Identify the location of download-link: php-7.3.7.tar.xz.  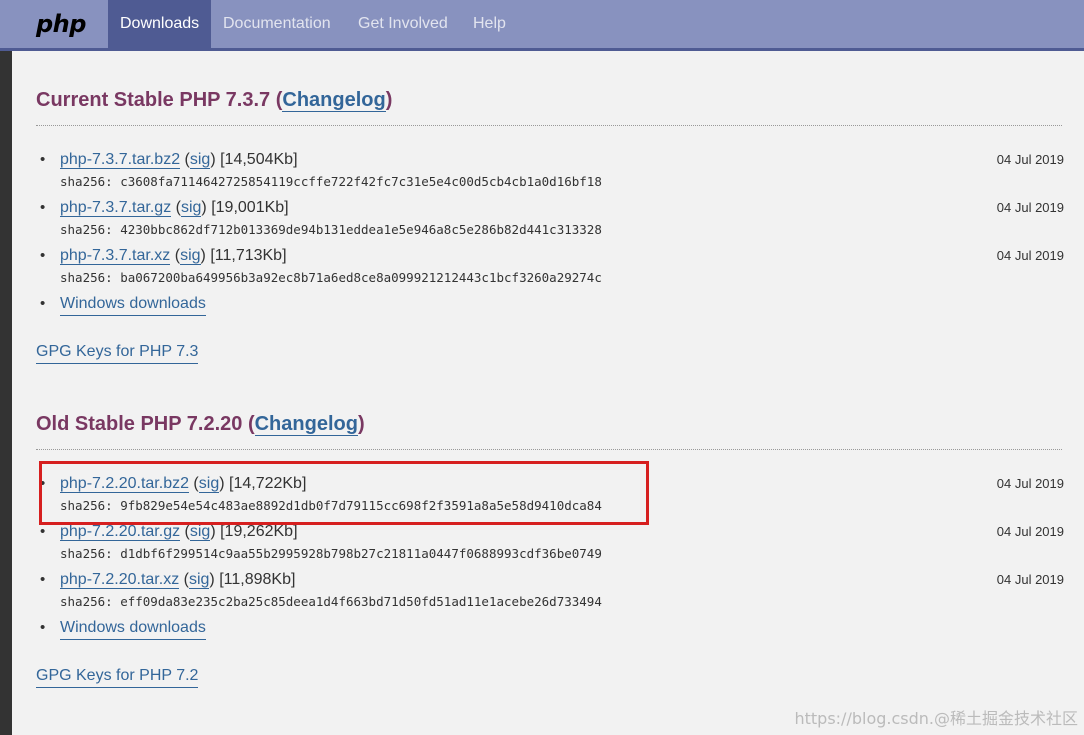
(115, 256).